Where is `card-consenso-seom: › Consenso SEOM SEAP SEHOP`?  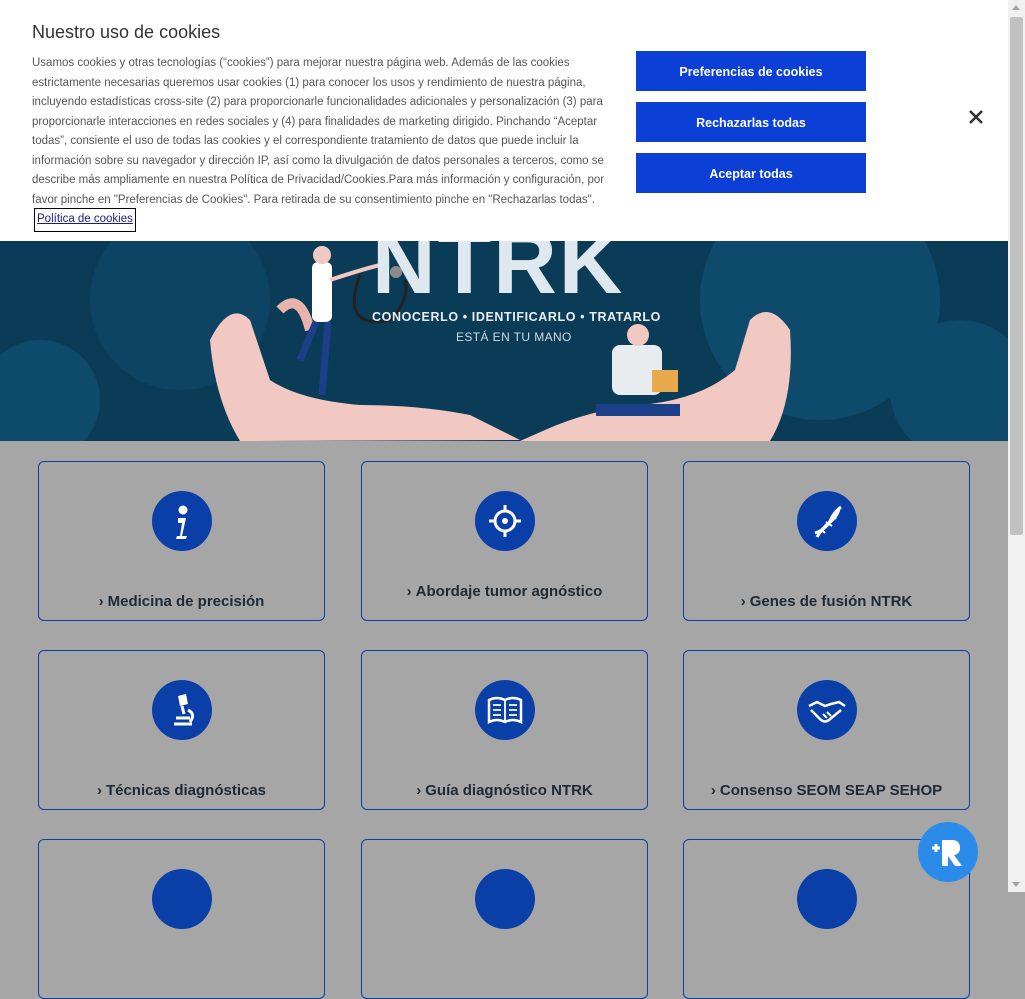 card-consenso-seom: › Consenso SEOM SEAP SEHOP is located at coordinates (826, 730).